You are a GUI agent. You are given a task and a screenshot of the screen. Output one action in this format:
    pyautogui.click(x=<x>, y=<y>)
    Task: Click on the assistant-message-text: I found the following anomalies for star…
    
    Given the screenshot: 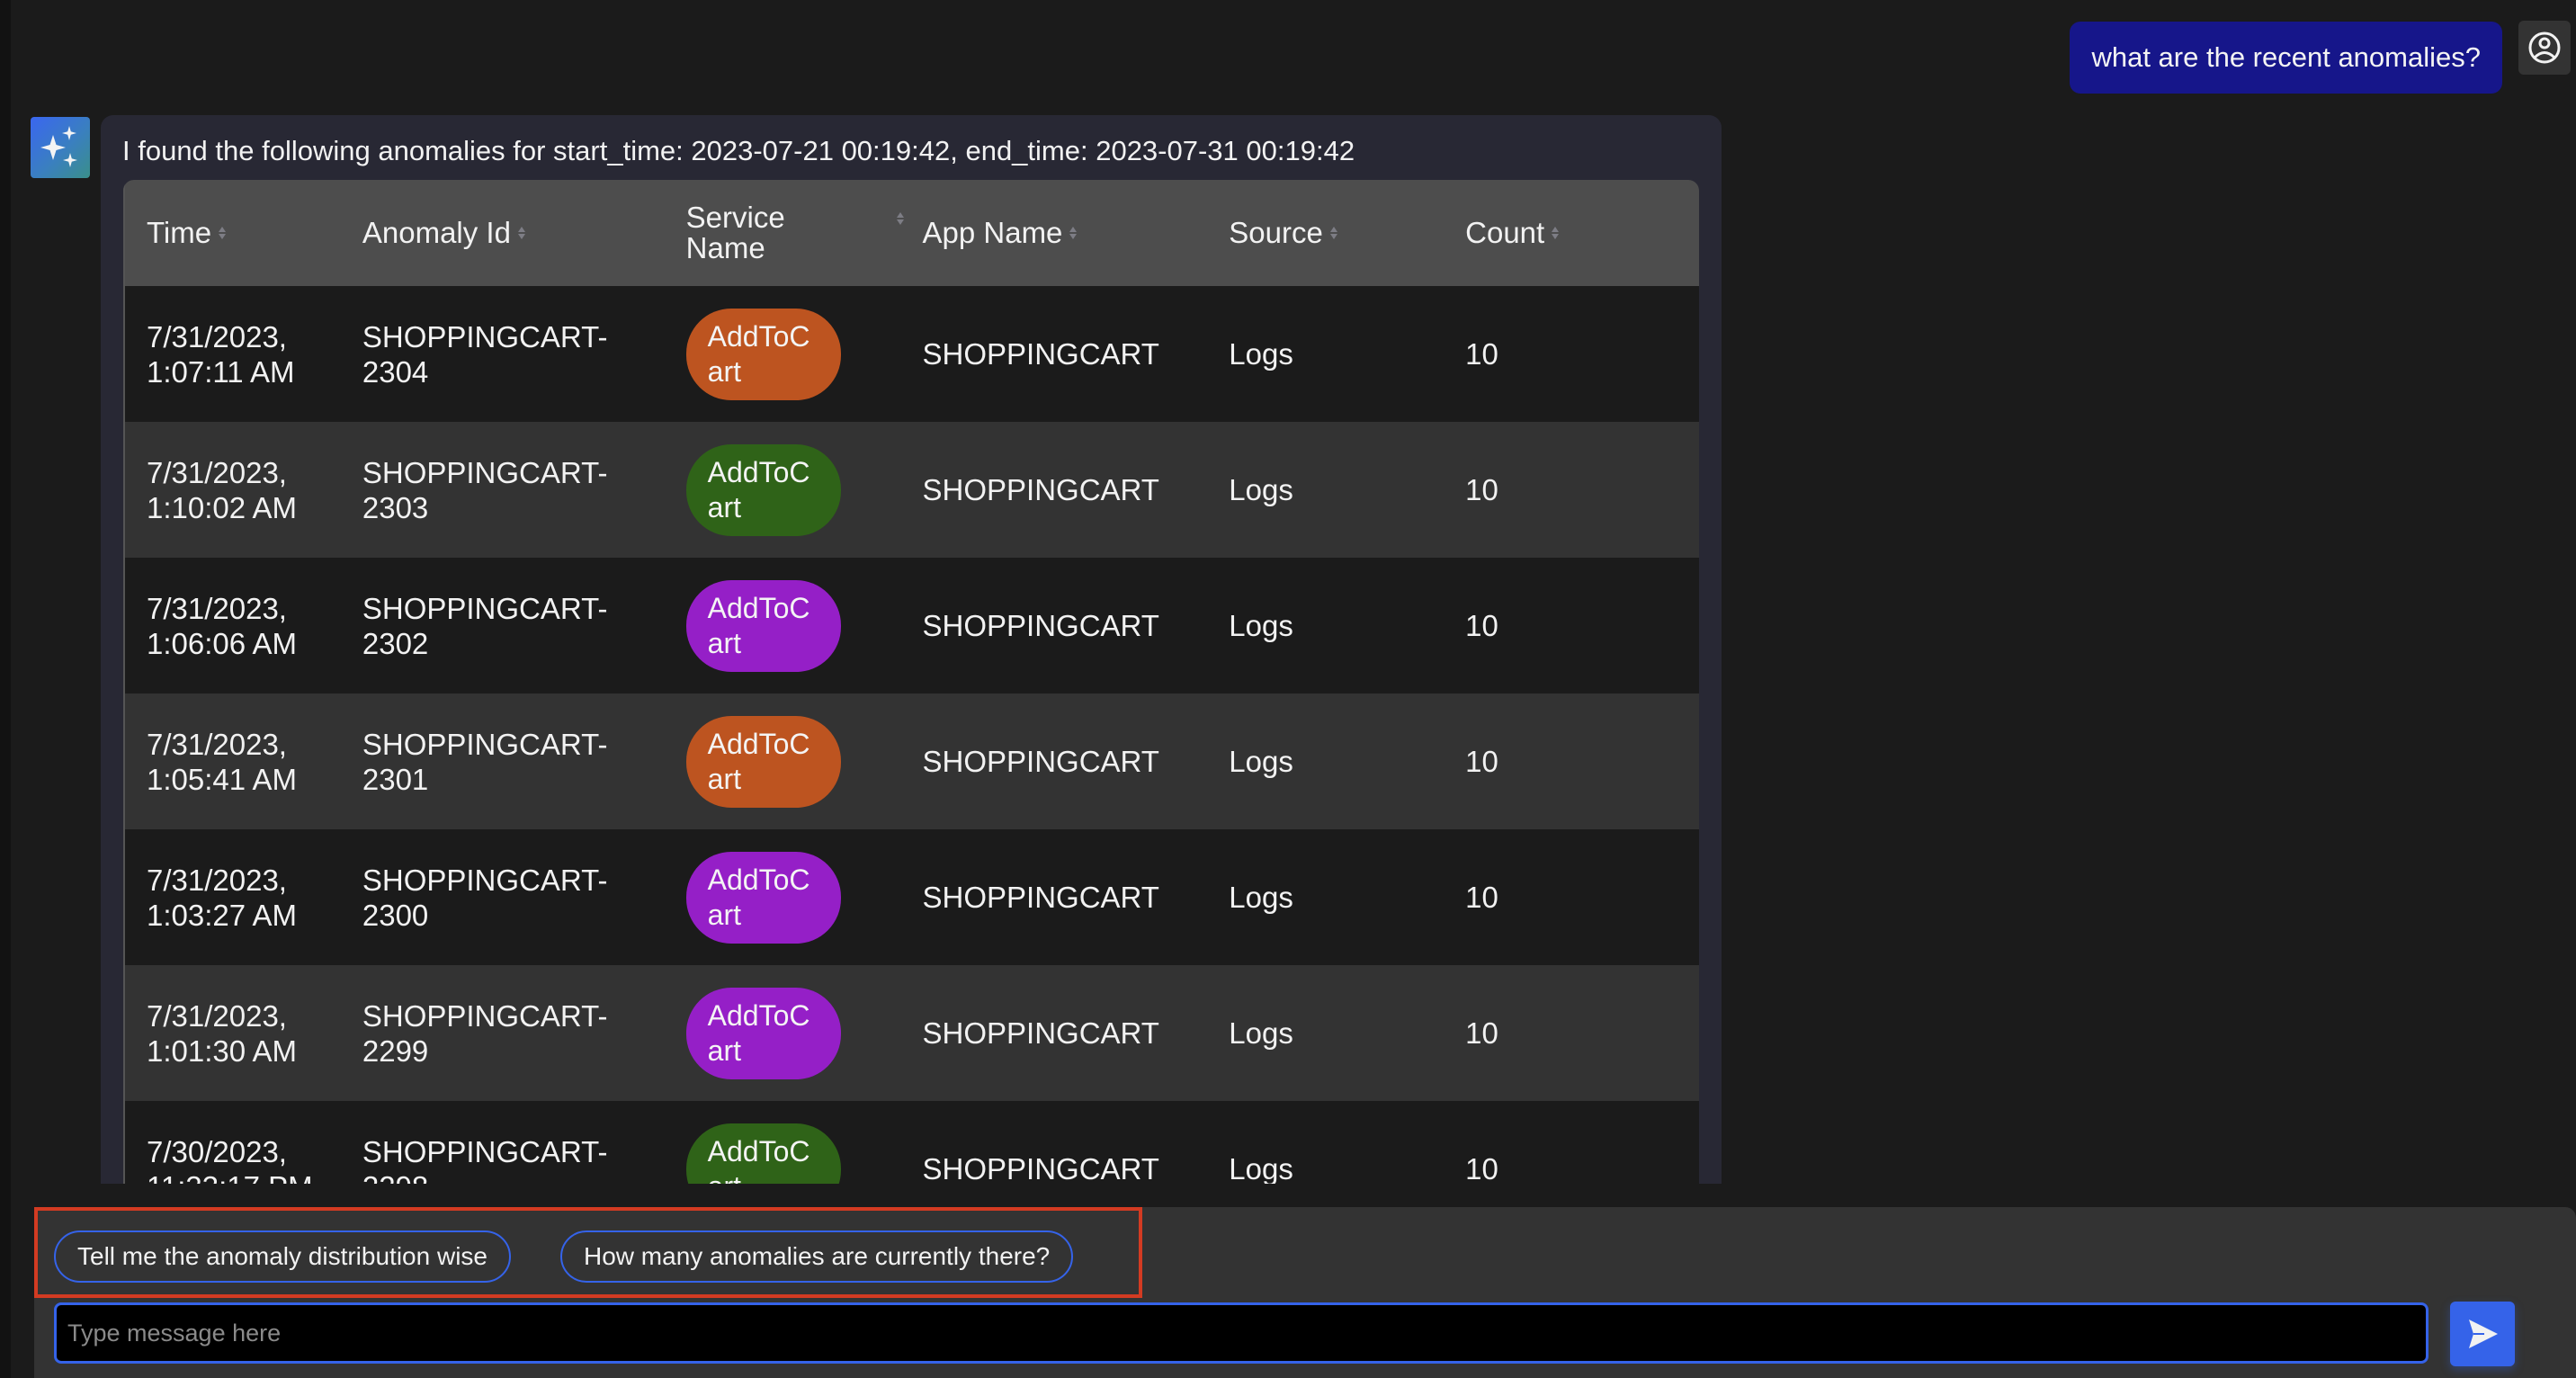 What is the action you would take?
    pyautogui.click(x=738, y=150)
    